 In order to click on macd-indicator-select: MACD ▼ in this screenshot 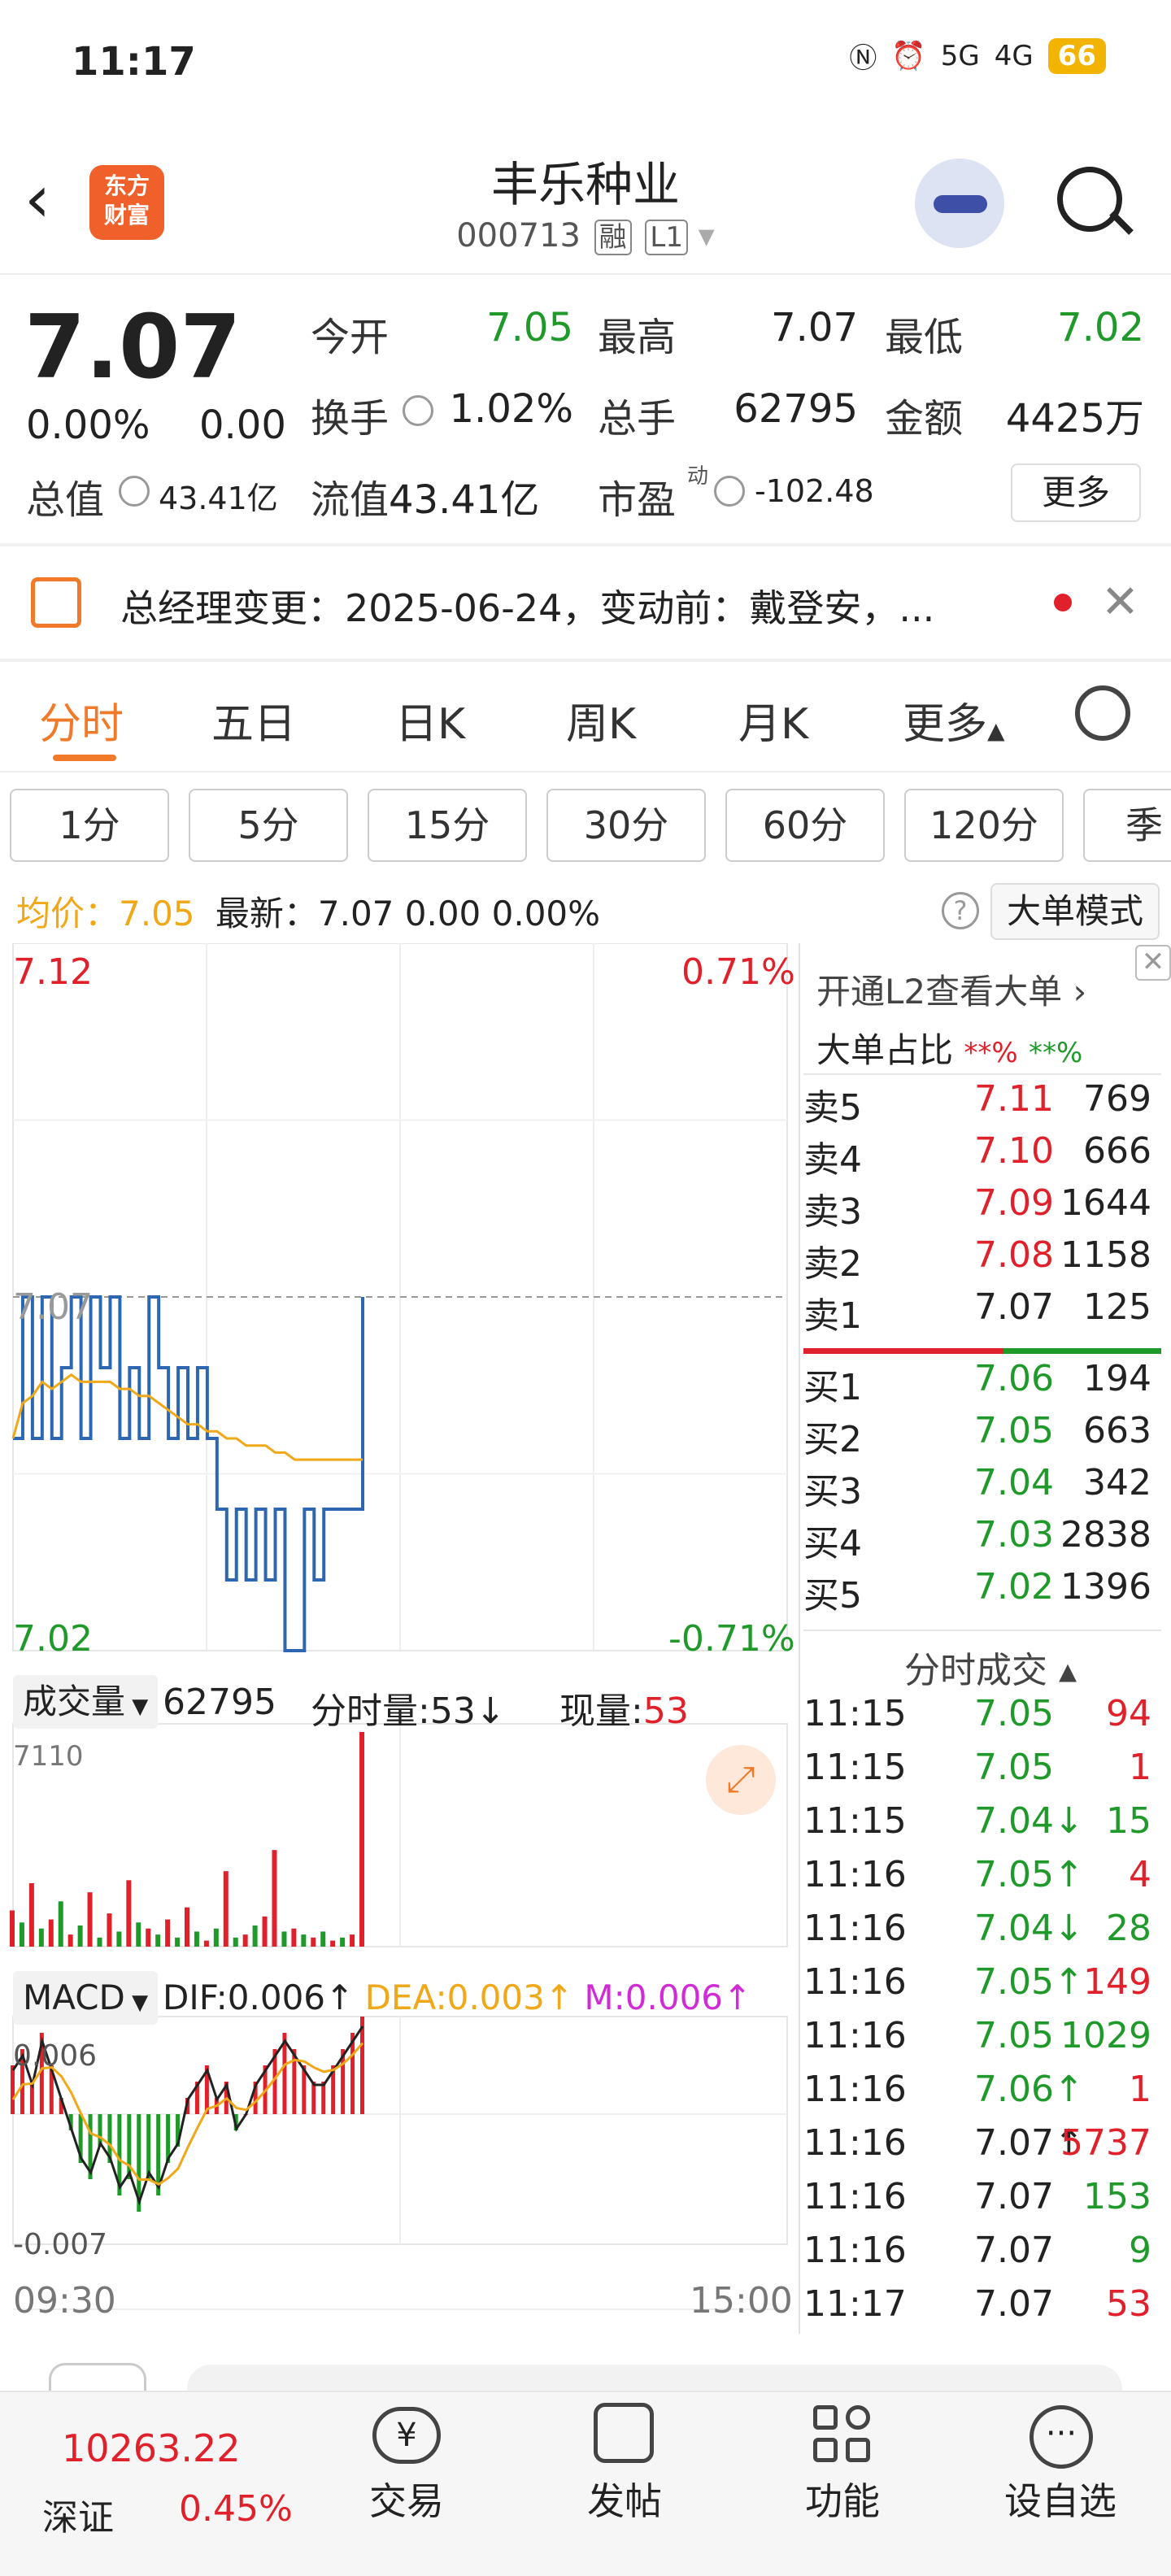, I will do `click(85, 1998)`.